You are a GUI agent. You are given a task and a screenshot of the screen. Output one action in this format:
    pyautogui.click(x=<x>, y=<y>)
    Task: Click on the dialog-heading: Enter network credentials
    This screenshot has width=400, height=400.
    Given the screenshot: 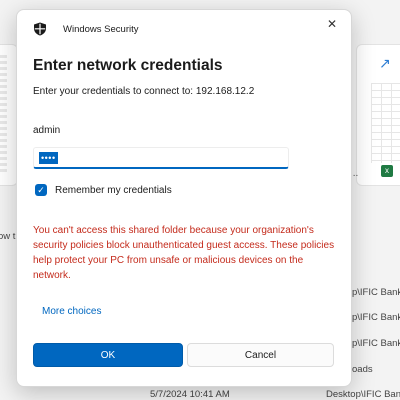 What is the action you would take?
    pyautogui.click(x=128, y=65)
    